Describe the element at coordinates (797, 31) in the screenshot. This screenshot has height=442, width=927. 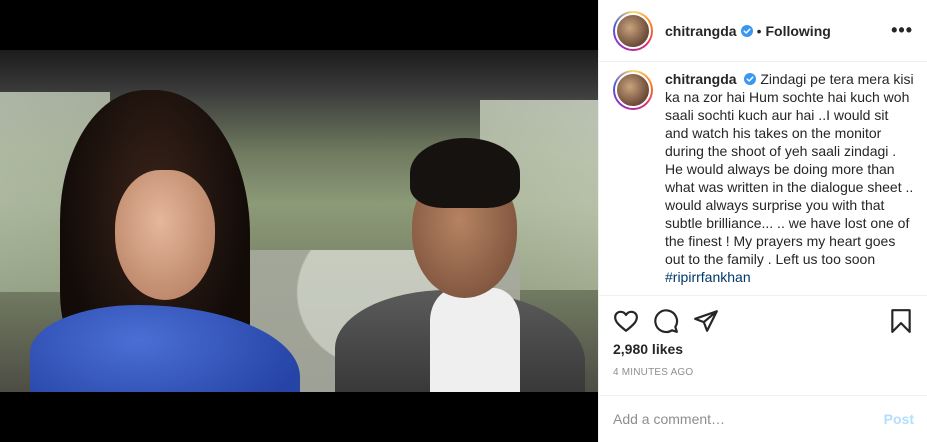
I see `follow-button: Following` at that location.